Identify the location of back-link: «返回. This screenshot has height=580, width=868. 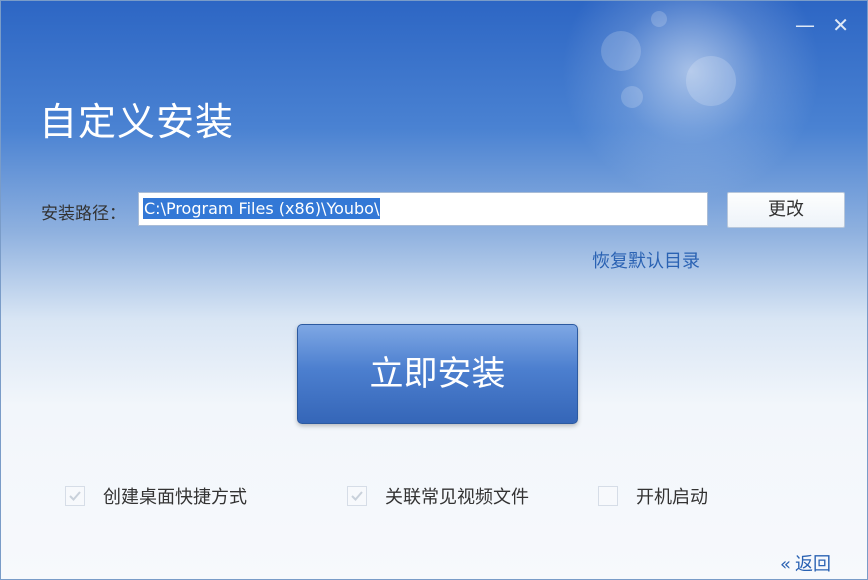
(805, 563).